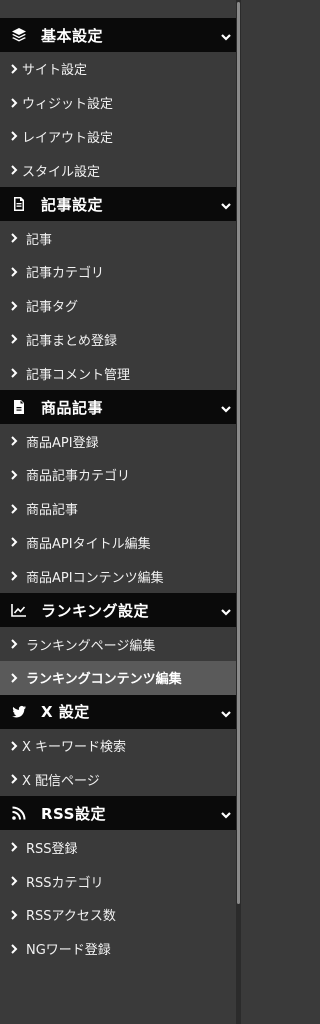 The height and width of the screenshot is (1024, 320). What do you see at coordinates (68, 105) in the screenshot?
I see `menu-item-label: ウィジット設定` at bounding box center [68, 105].